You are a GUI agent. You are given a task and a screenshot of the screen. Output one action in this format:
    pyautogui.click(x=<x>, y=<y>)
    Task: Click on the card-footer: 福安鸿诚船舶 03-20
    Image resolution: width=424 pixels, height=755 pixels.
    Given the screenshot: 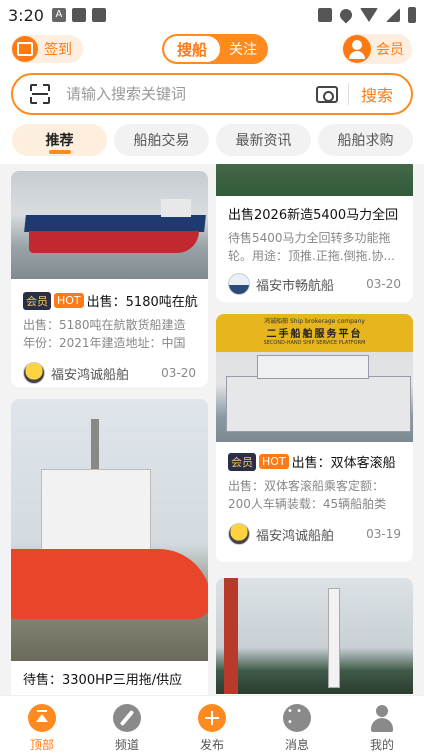 What is the action you would take?
    pyautogui.click(x=109, y=373)
    